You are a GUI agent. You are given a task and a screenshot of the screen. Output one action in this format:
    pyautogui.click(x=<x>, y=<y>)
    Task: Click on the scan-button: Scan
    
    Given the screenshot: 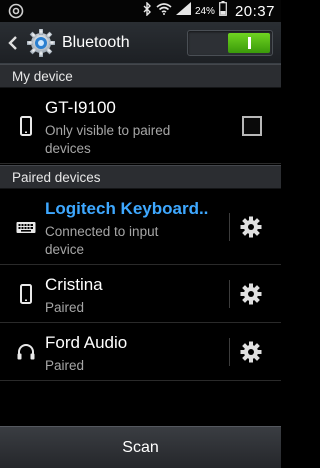 What is the action you would take?
    pyautogui.click(x=140, y=447)
    